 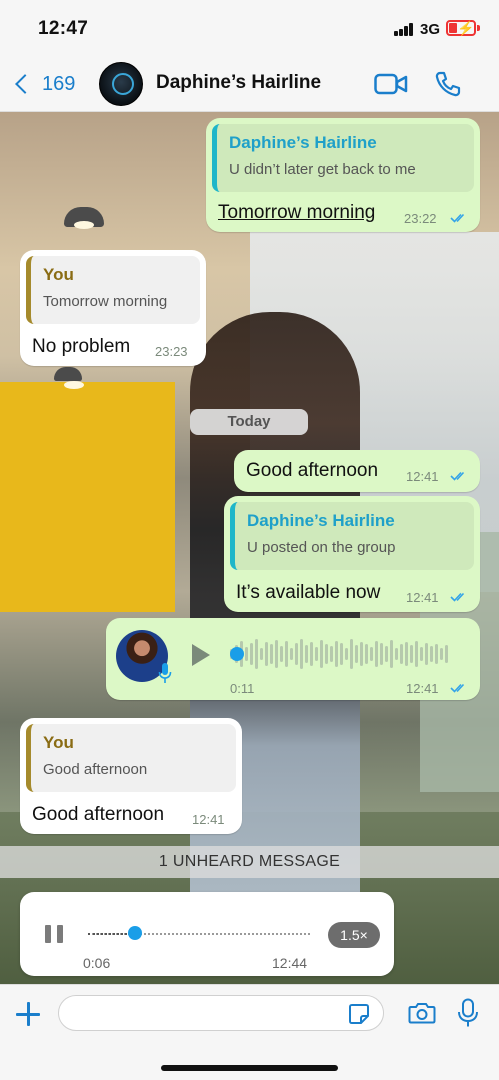 What do you see at coordinates (249, 422) in the screenshot?
I see `date-separator: Today` at bounding box center [249, 422].